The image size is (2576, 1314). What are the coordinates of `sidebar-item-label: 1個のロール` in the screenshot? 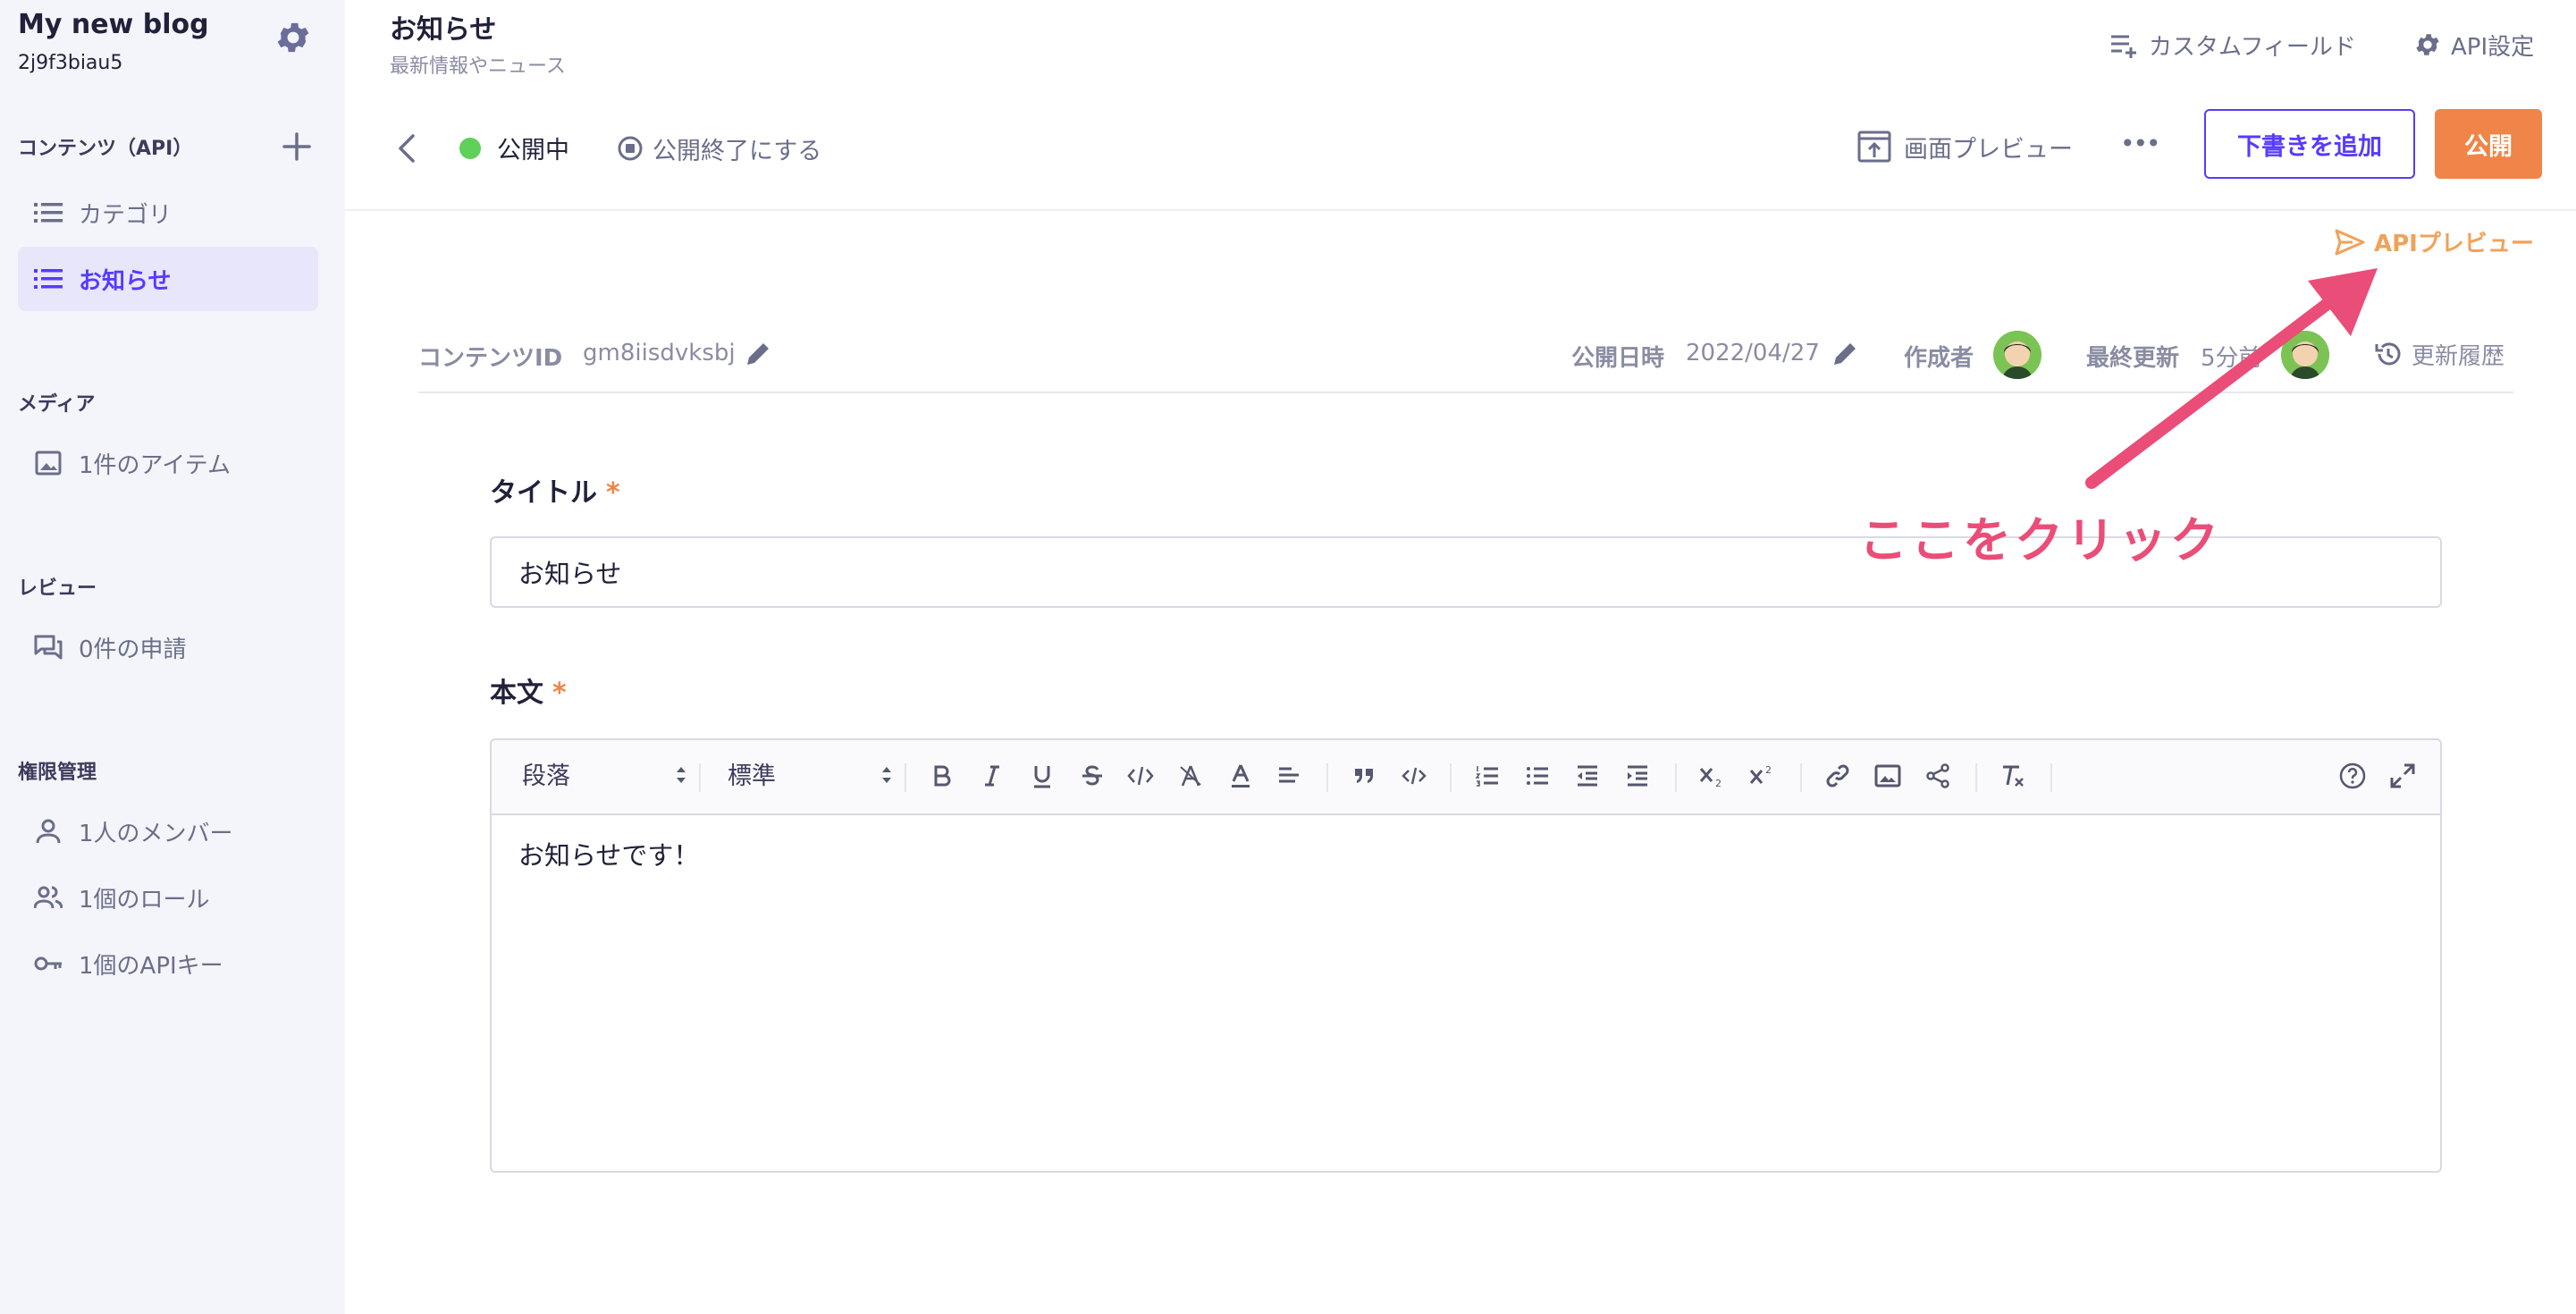 It's located at (145, 900).